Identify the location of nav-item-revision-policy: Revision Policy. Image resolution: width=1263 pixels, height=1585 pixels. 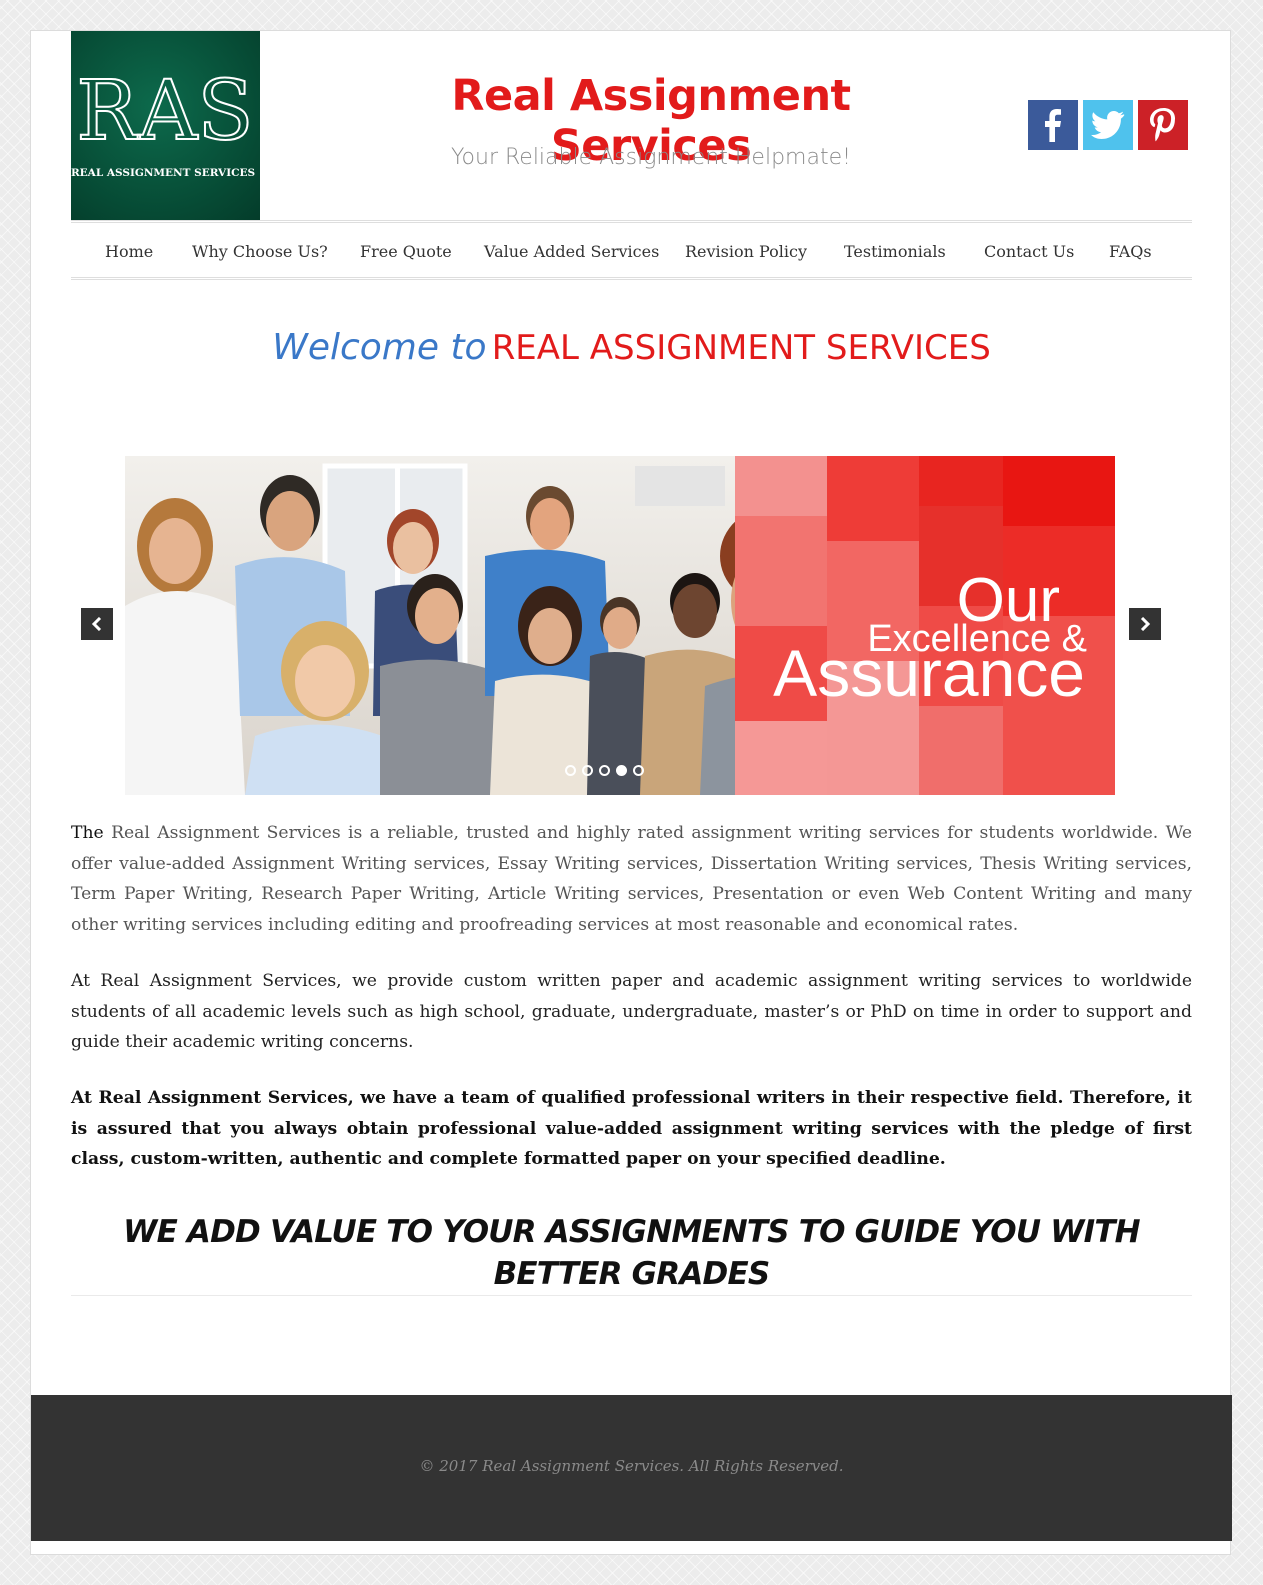
(746, 251).